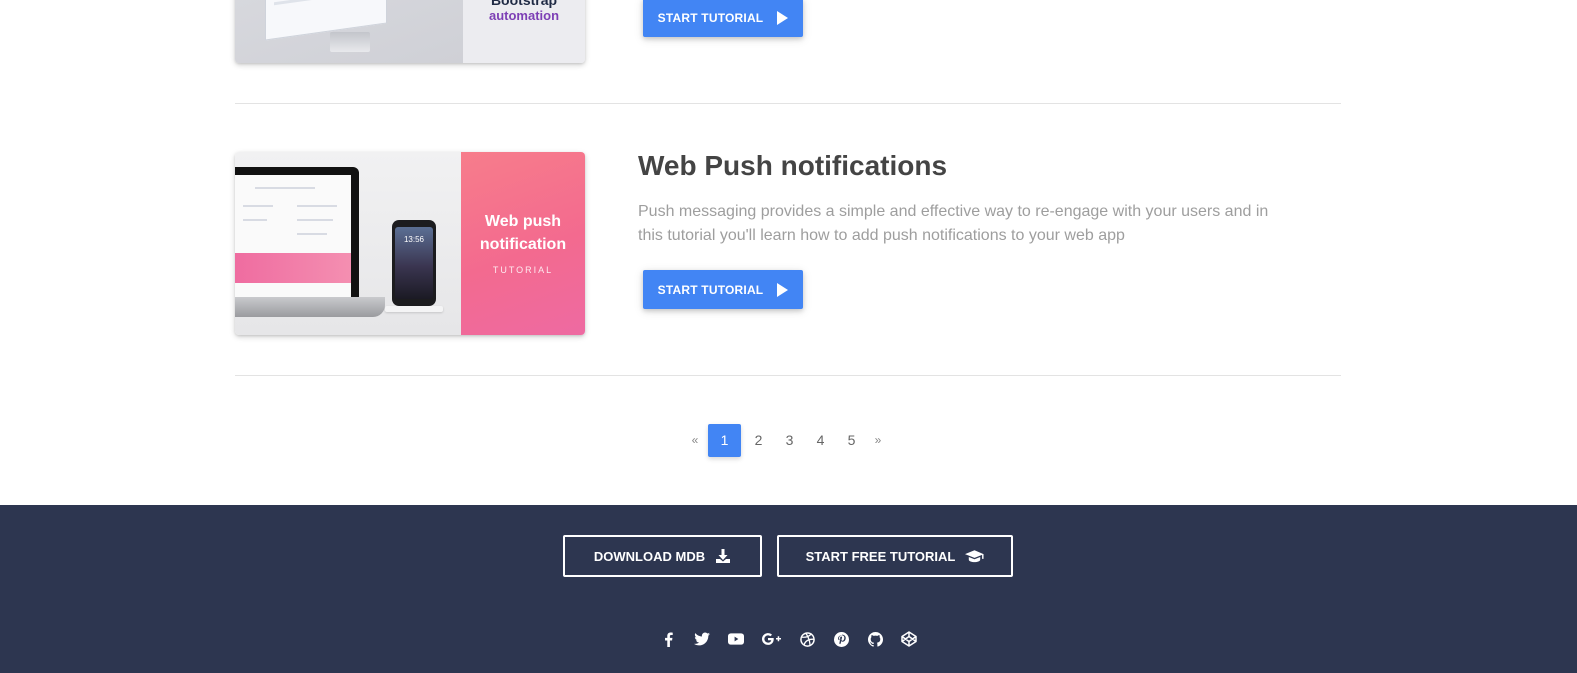  Describe the element at coordinates (695, 440) in the screenshot. I see `pagination-prev: «` at that location.